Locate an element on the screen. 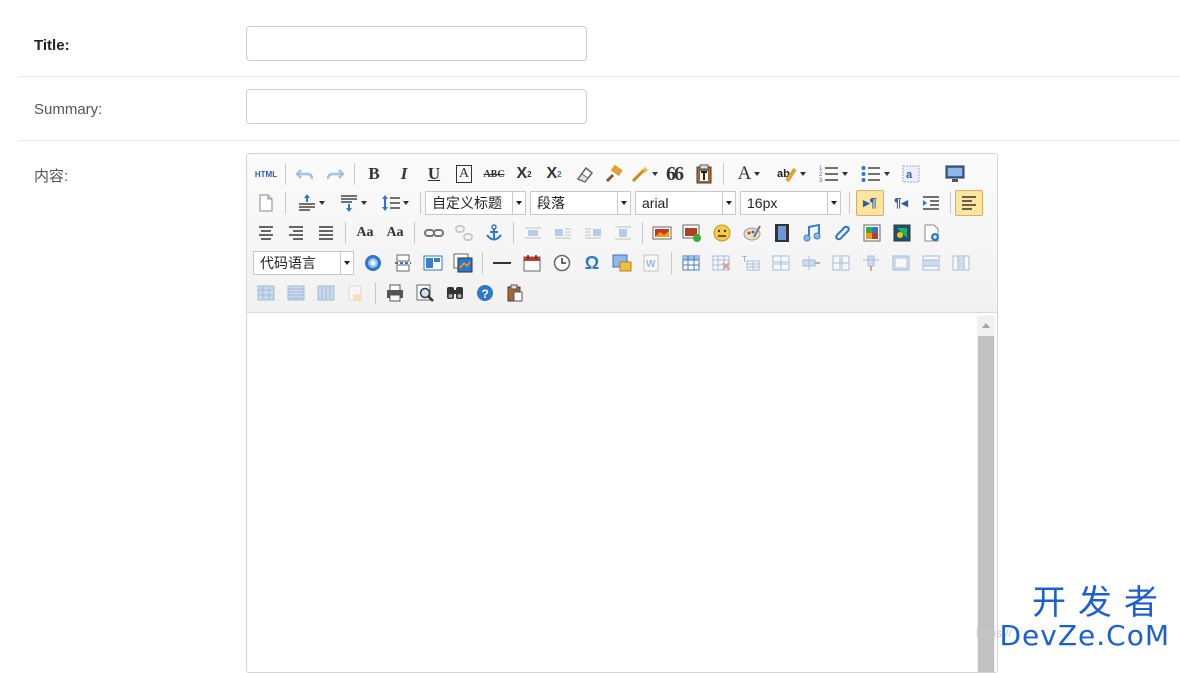 The height and width of the screenshot is (673, 1180). insert-paragraph-before-table-icon: T is located at coordinates (751, 263).